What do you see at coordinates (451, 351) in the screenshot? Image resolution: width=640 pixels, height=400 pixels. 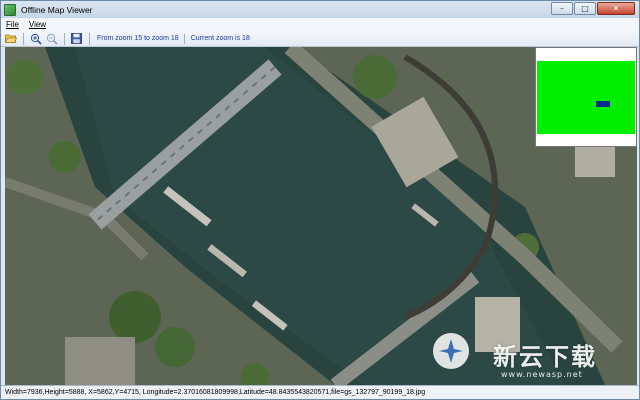 I see `watermark-logo-icon` at bounding box center [451, 351].